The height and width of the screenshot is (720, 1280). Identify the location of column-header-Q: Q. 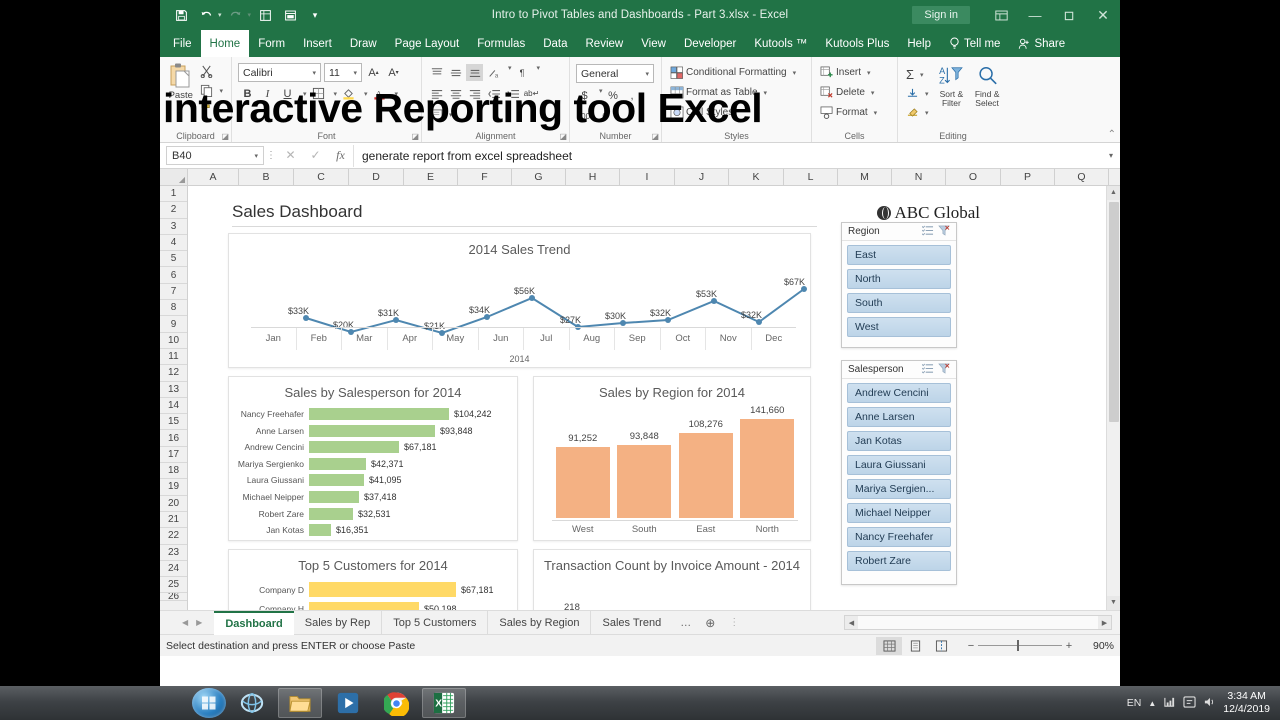
(1082, 177).